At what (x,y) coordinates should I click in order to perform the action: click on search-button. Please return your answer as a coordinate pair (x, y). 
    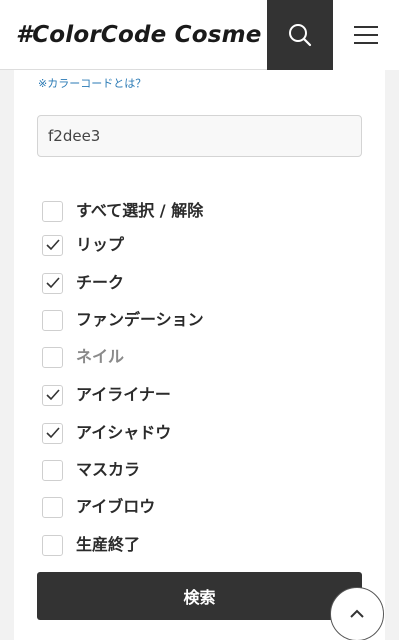
    Looking at the image, I should click on (300, 35).